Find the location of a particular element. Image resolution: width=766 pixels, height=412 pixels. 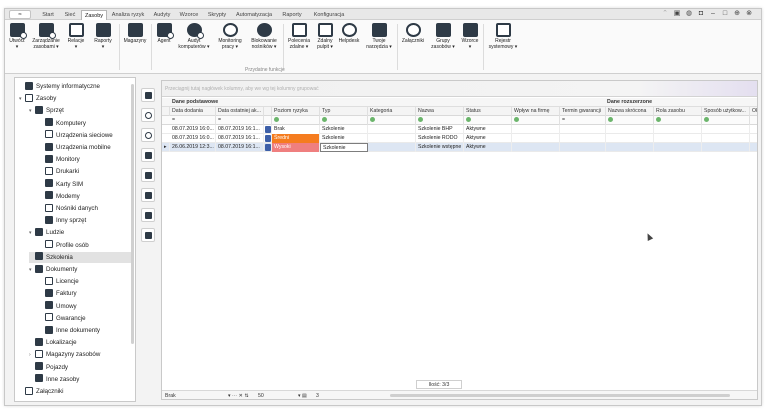

tree-item: Profile osób is located at coordinates (85, 245).